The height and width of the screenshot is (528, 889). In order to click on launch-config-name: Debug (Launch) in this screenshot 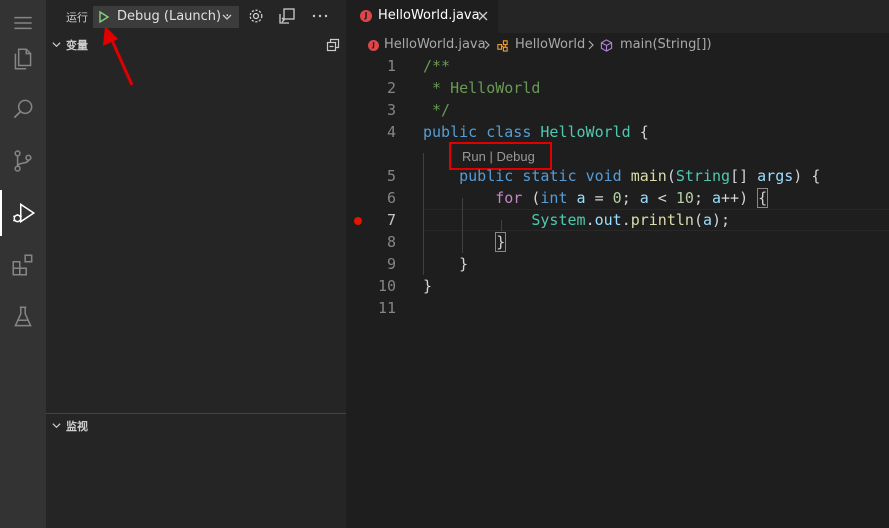, I will do `click(169, 16)`.